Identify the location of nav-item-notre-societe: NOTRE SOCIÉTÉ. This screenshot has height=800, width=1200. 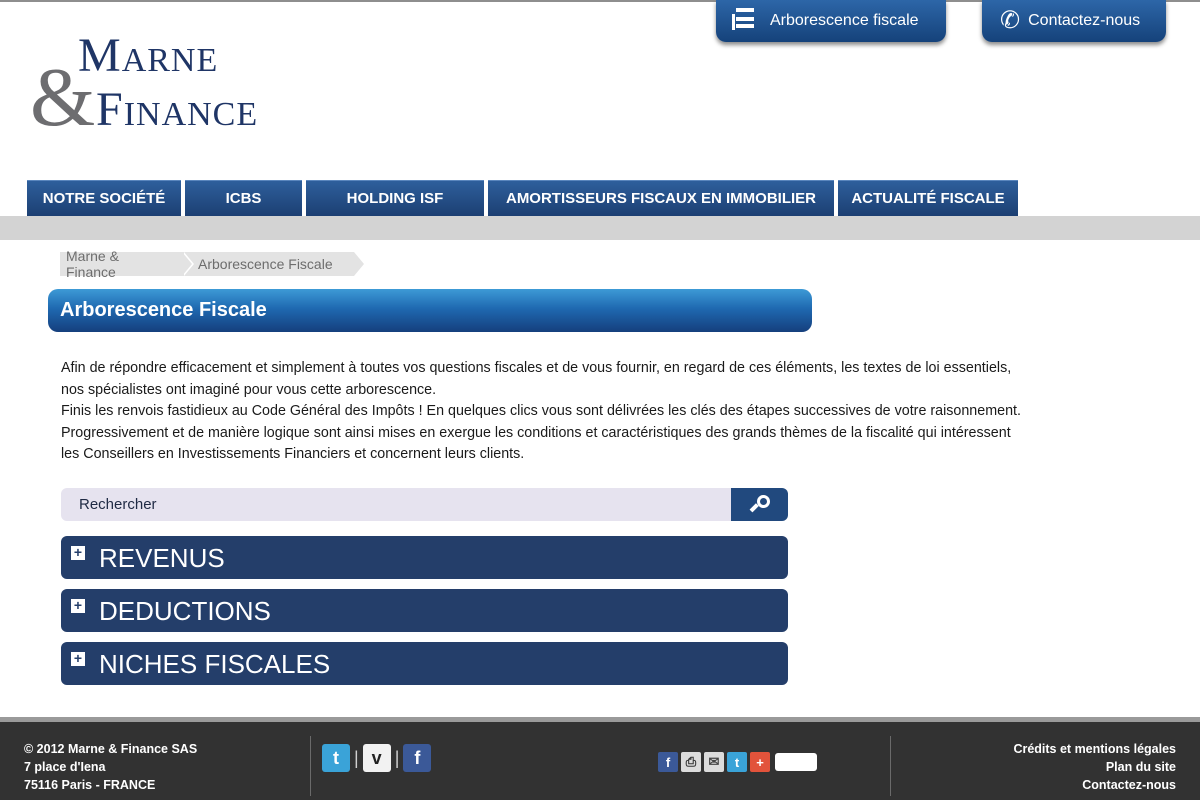
(104, 198).